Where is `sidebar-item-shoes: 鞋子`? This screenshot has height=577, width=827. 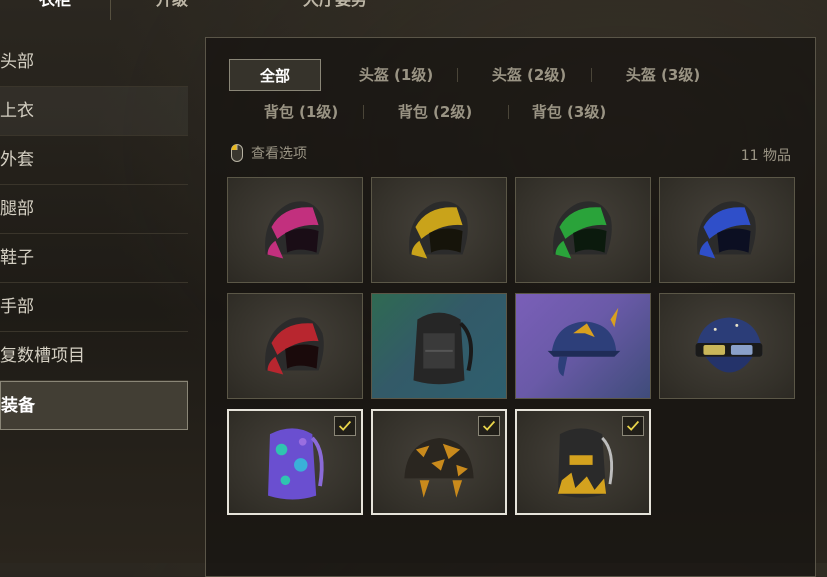
sidebar-item-shoes: 鞋子 is located at coordinates (94, 258).